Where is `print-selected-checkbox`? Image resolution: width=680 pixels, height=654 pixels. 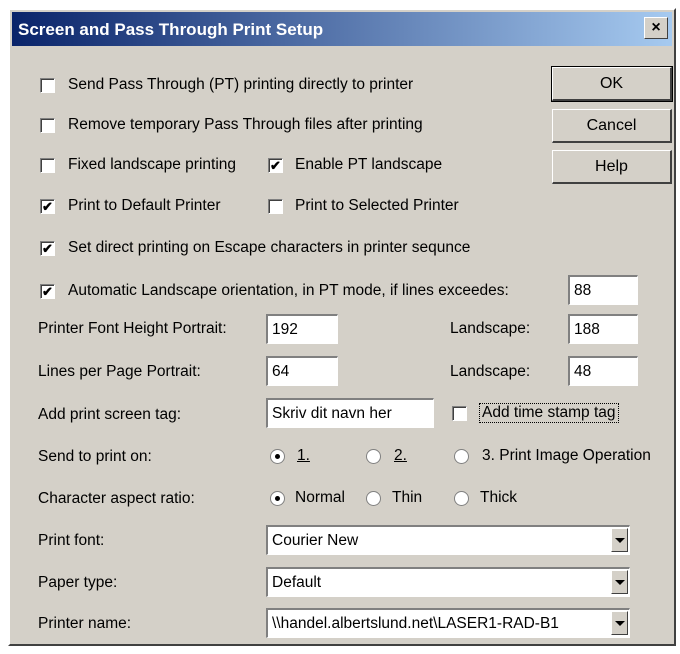
print-selected-checkbox is located at coordinates (275, 206).